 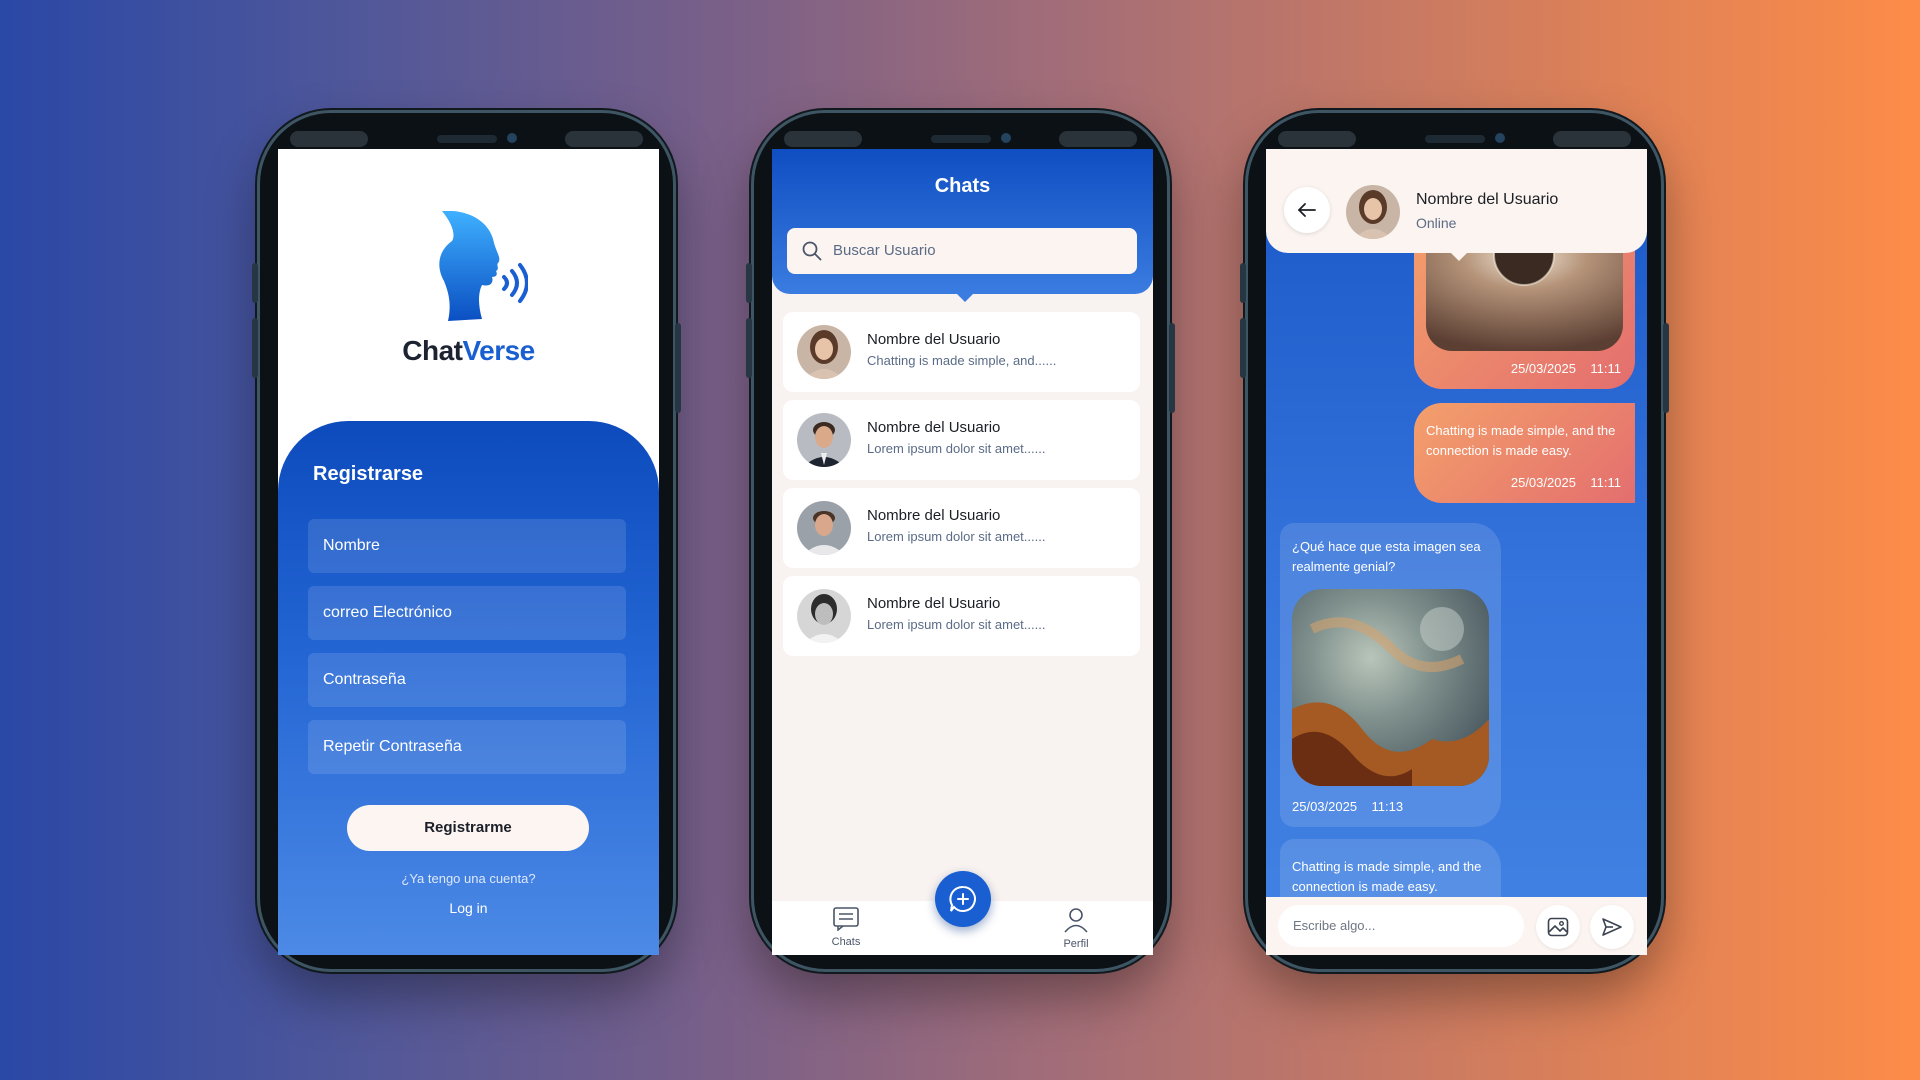 What do you see at coordinates (1373, 212) in the screenshot?
I see `contact-avatar` at bounding box center [1373, 212].